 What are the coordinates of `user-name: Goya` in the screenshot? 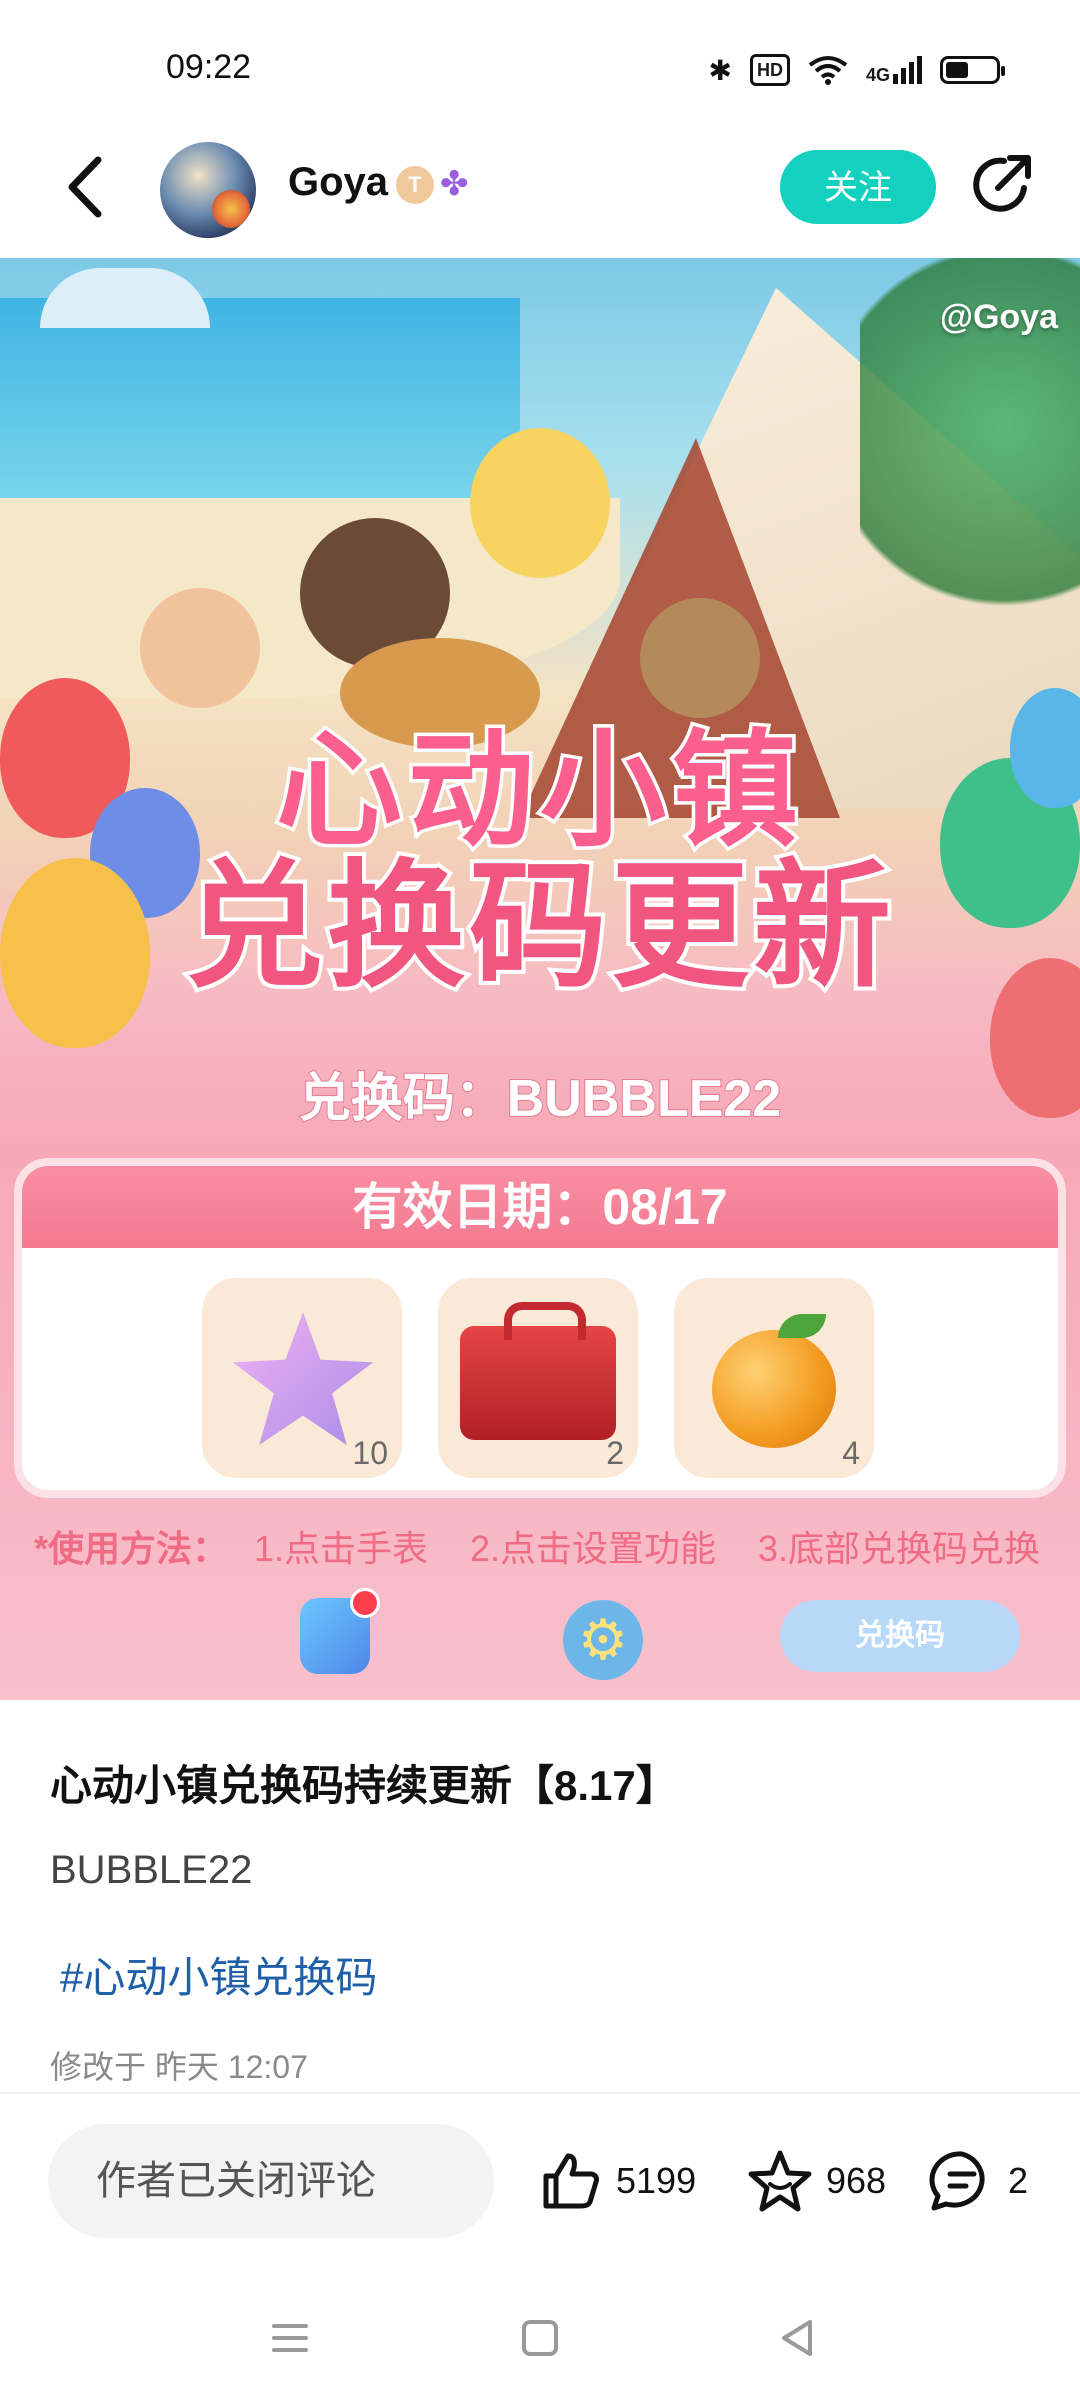 It's located at (338, 182).